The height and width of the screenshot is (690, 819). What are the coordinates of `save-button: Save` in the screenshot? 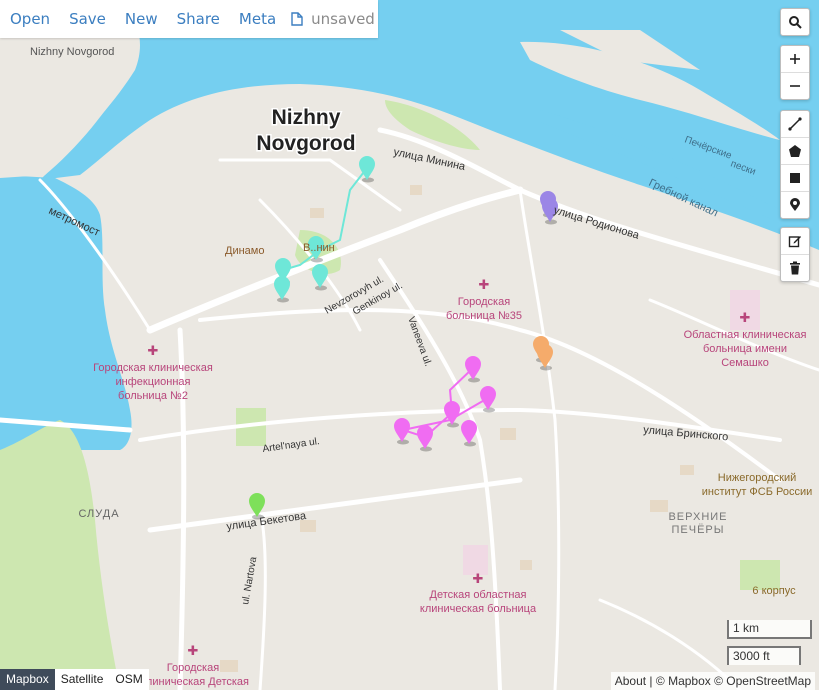 It's located at (87, 19).